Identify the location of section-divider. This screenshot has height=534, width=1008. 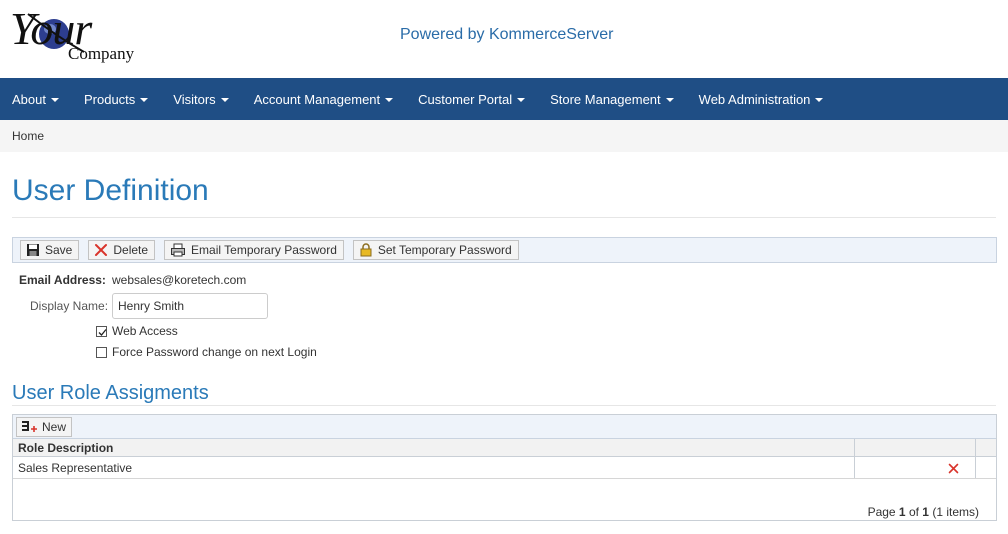
(504, 405).